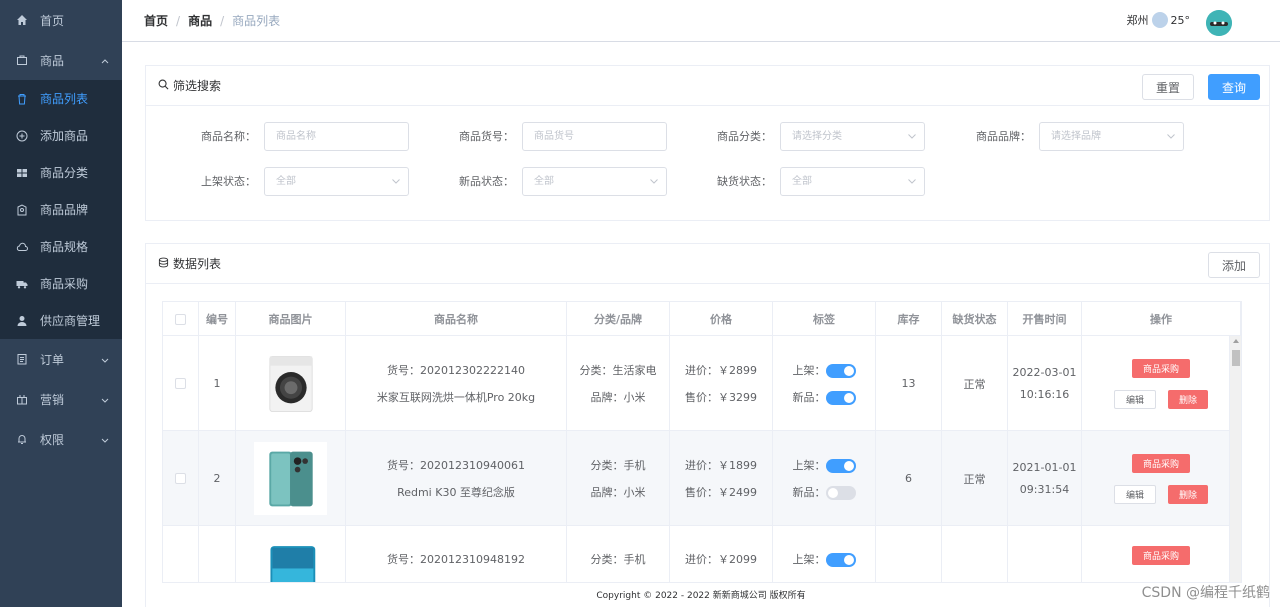 Image resolution: width=1280 pixels, height=607 pixels. What do you see at coordinates (105, 60) in the screenshot?
I see `chevron-up-icon` at bounding box center [105, 60].